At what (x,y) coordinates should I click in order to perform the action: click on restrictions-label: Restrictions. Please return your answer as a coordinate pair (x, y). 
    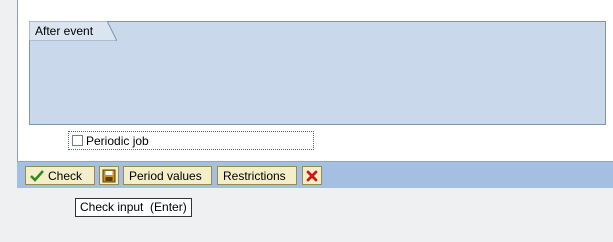
    Looking at the image, I should click on (254, 175).